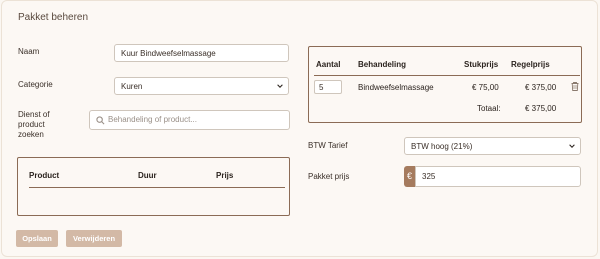  I want to click on dienst-label-line1: Dienst of, so click(34, 114).